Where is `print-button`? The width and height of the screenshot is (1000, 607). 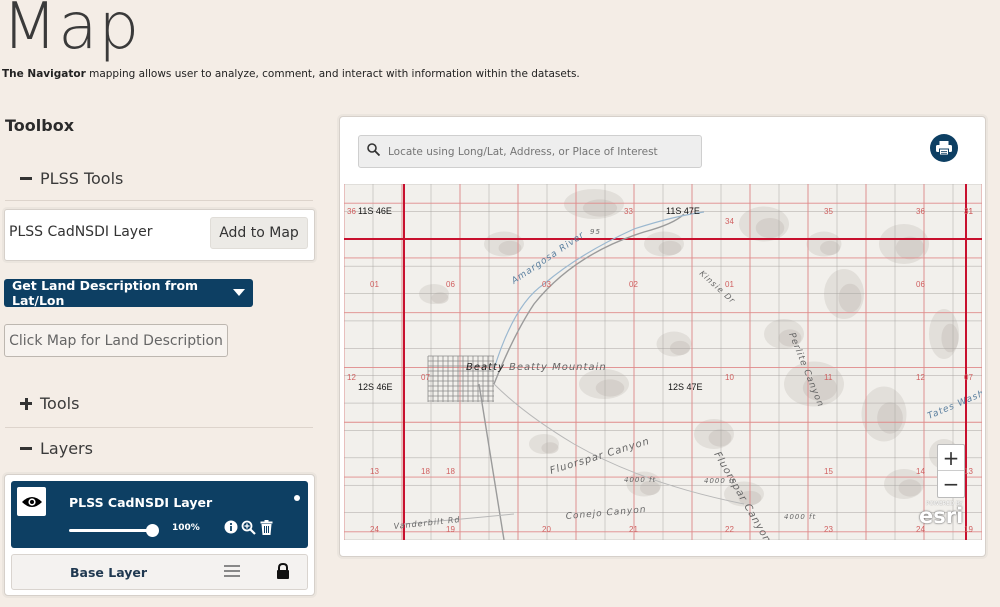
print-button is located at coordinates (944, 148).